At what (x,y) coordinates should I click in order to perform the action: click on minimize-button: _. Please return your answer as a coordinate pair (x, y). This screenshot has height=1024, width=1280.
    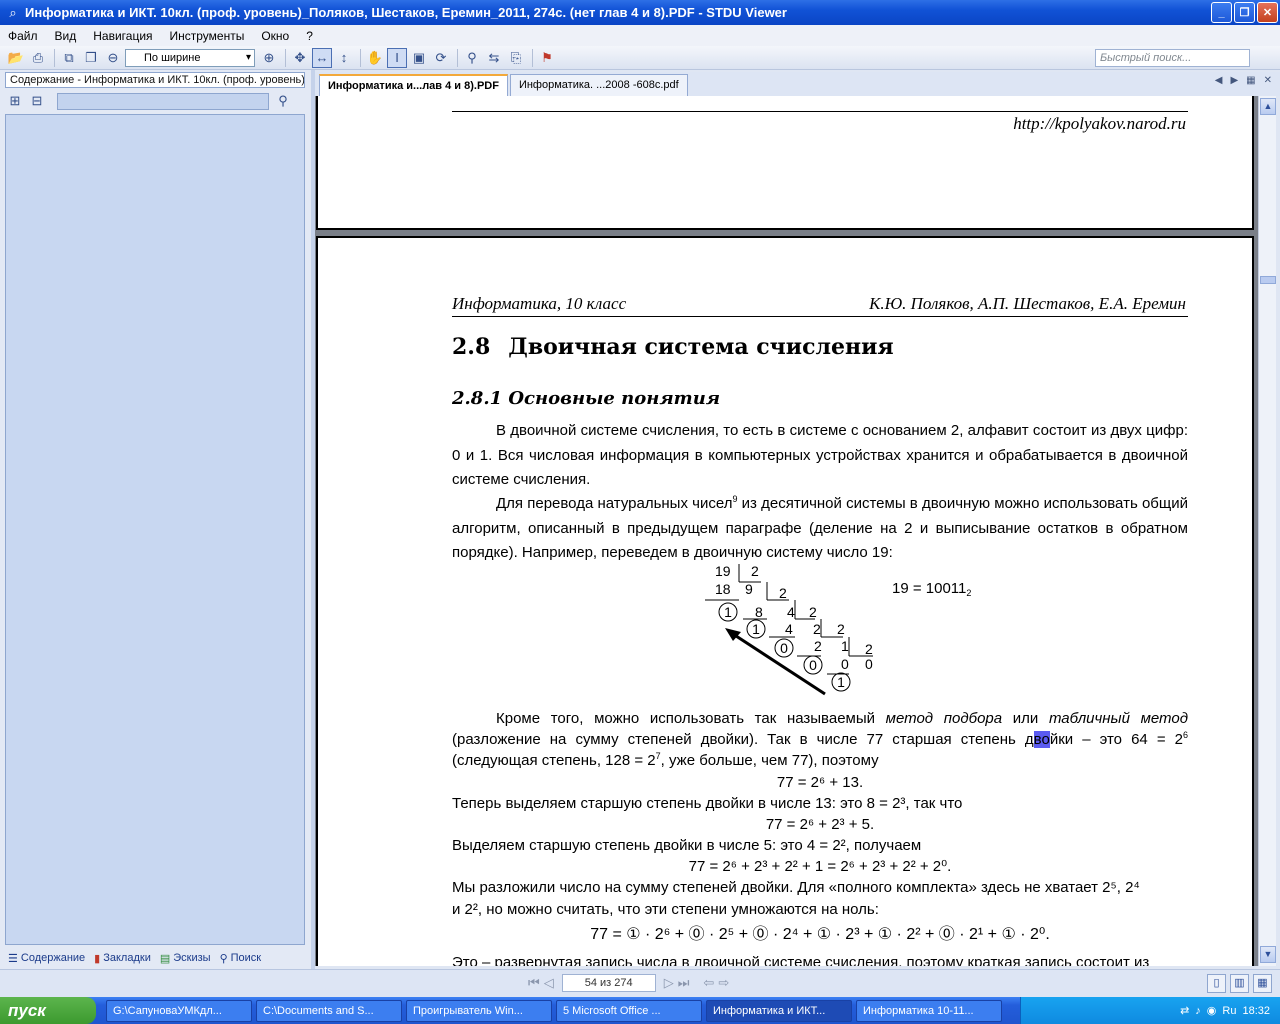
    Looking at the image, I should click on (1221, 12).